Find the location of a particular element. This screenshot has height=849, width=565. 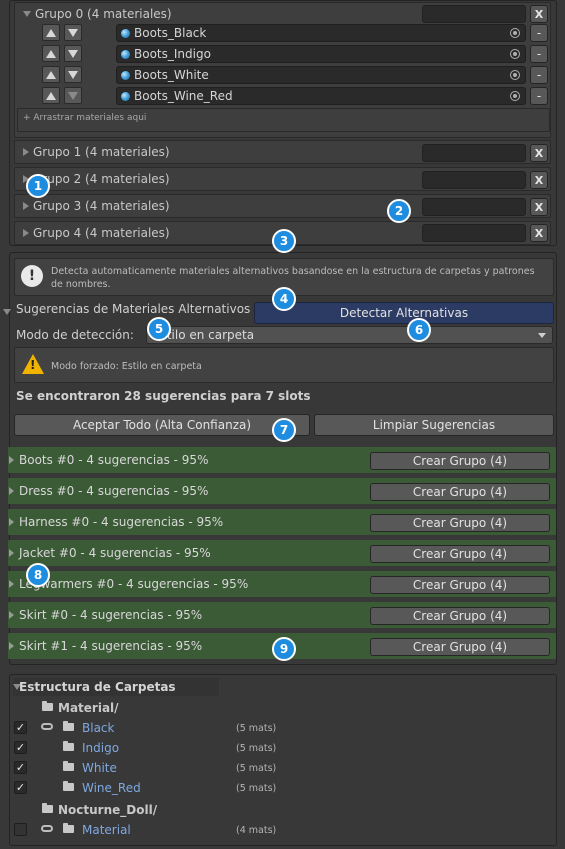

group-1-header: Grupo 1 (4 materiales) is located at coordinates (92, 152).